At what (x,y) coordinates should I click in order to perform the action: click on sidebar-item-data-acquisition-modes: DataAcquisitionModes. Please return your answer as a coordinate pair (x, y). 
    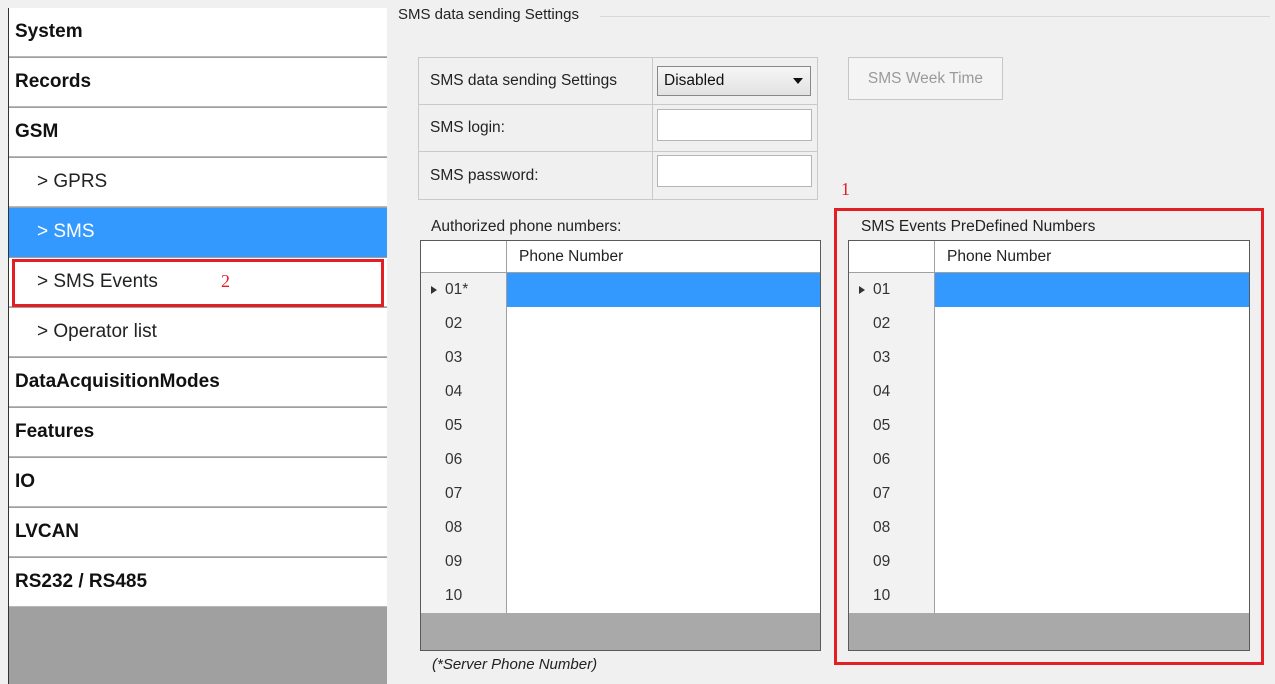
    Looking at the image, I should click on (198, 382).